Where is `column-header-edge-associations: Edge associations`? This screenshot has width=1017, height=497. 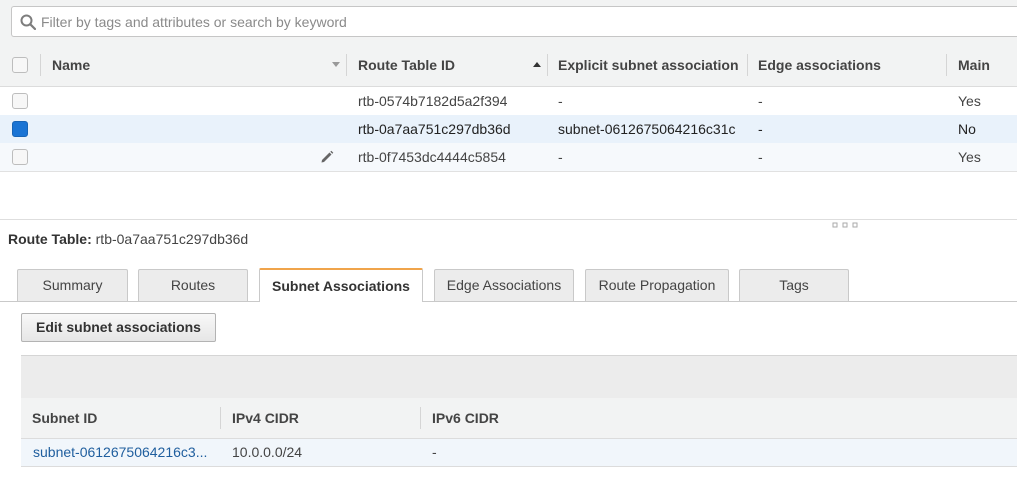
column-header-edge-associations: Edge associations is located at coordinates (848, 65).